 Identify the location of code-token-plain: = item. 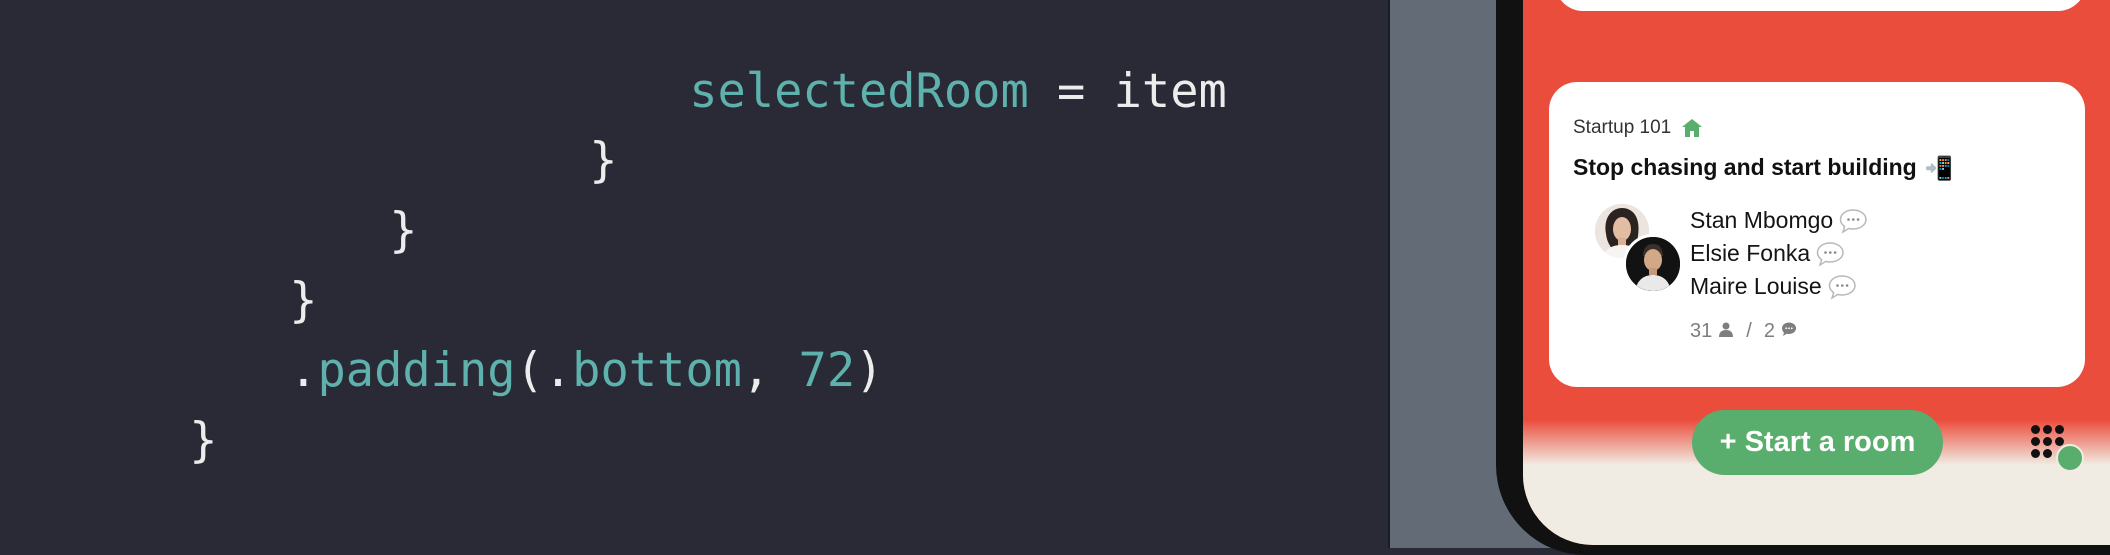
(1127, 91).